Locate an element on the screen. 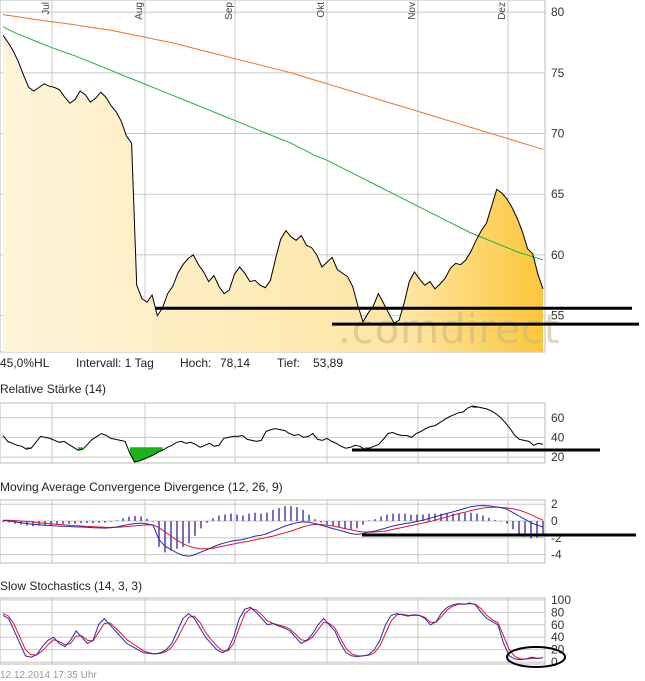 Image resolution: width=645 pixels, height=681 pixels. macd-tick-2: -2 is located at coordinates (556, 538).